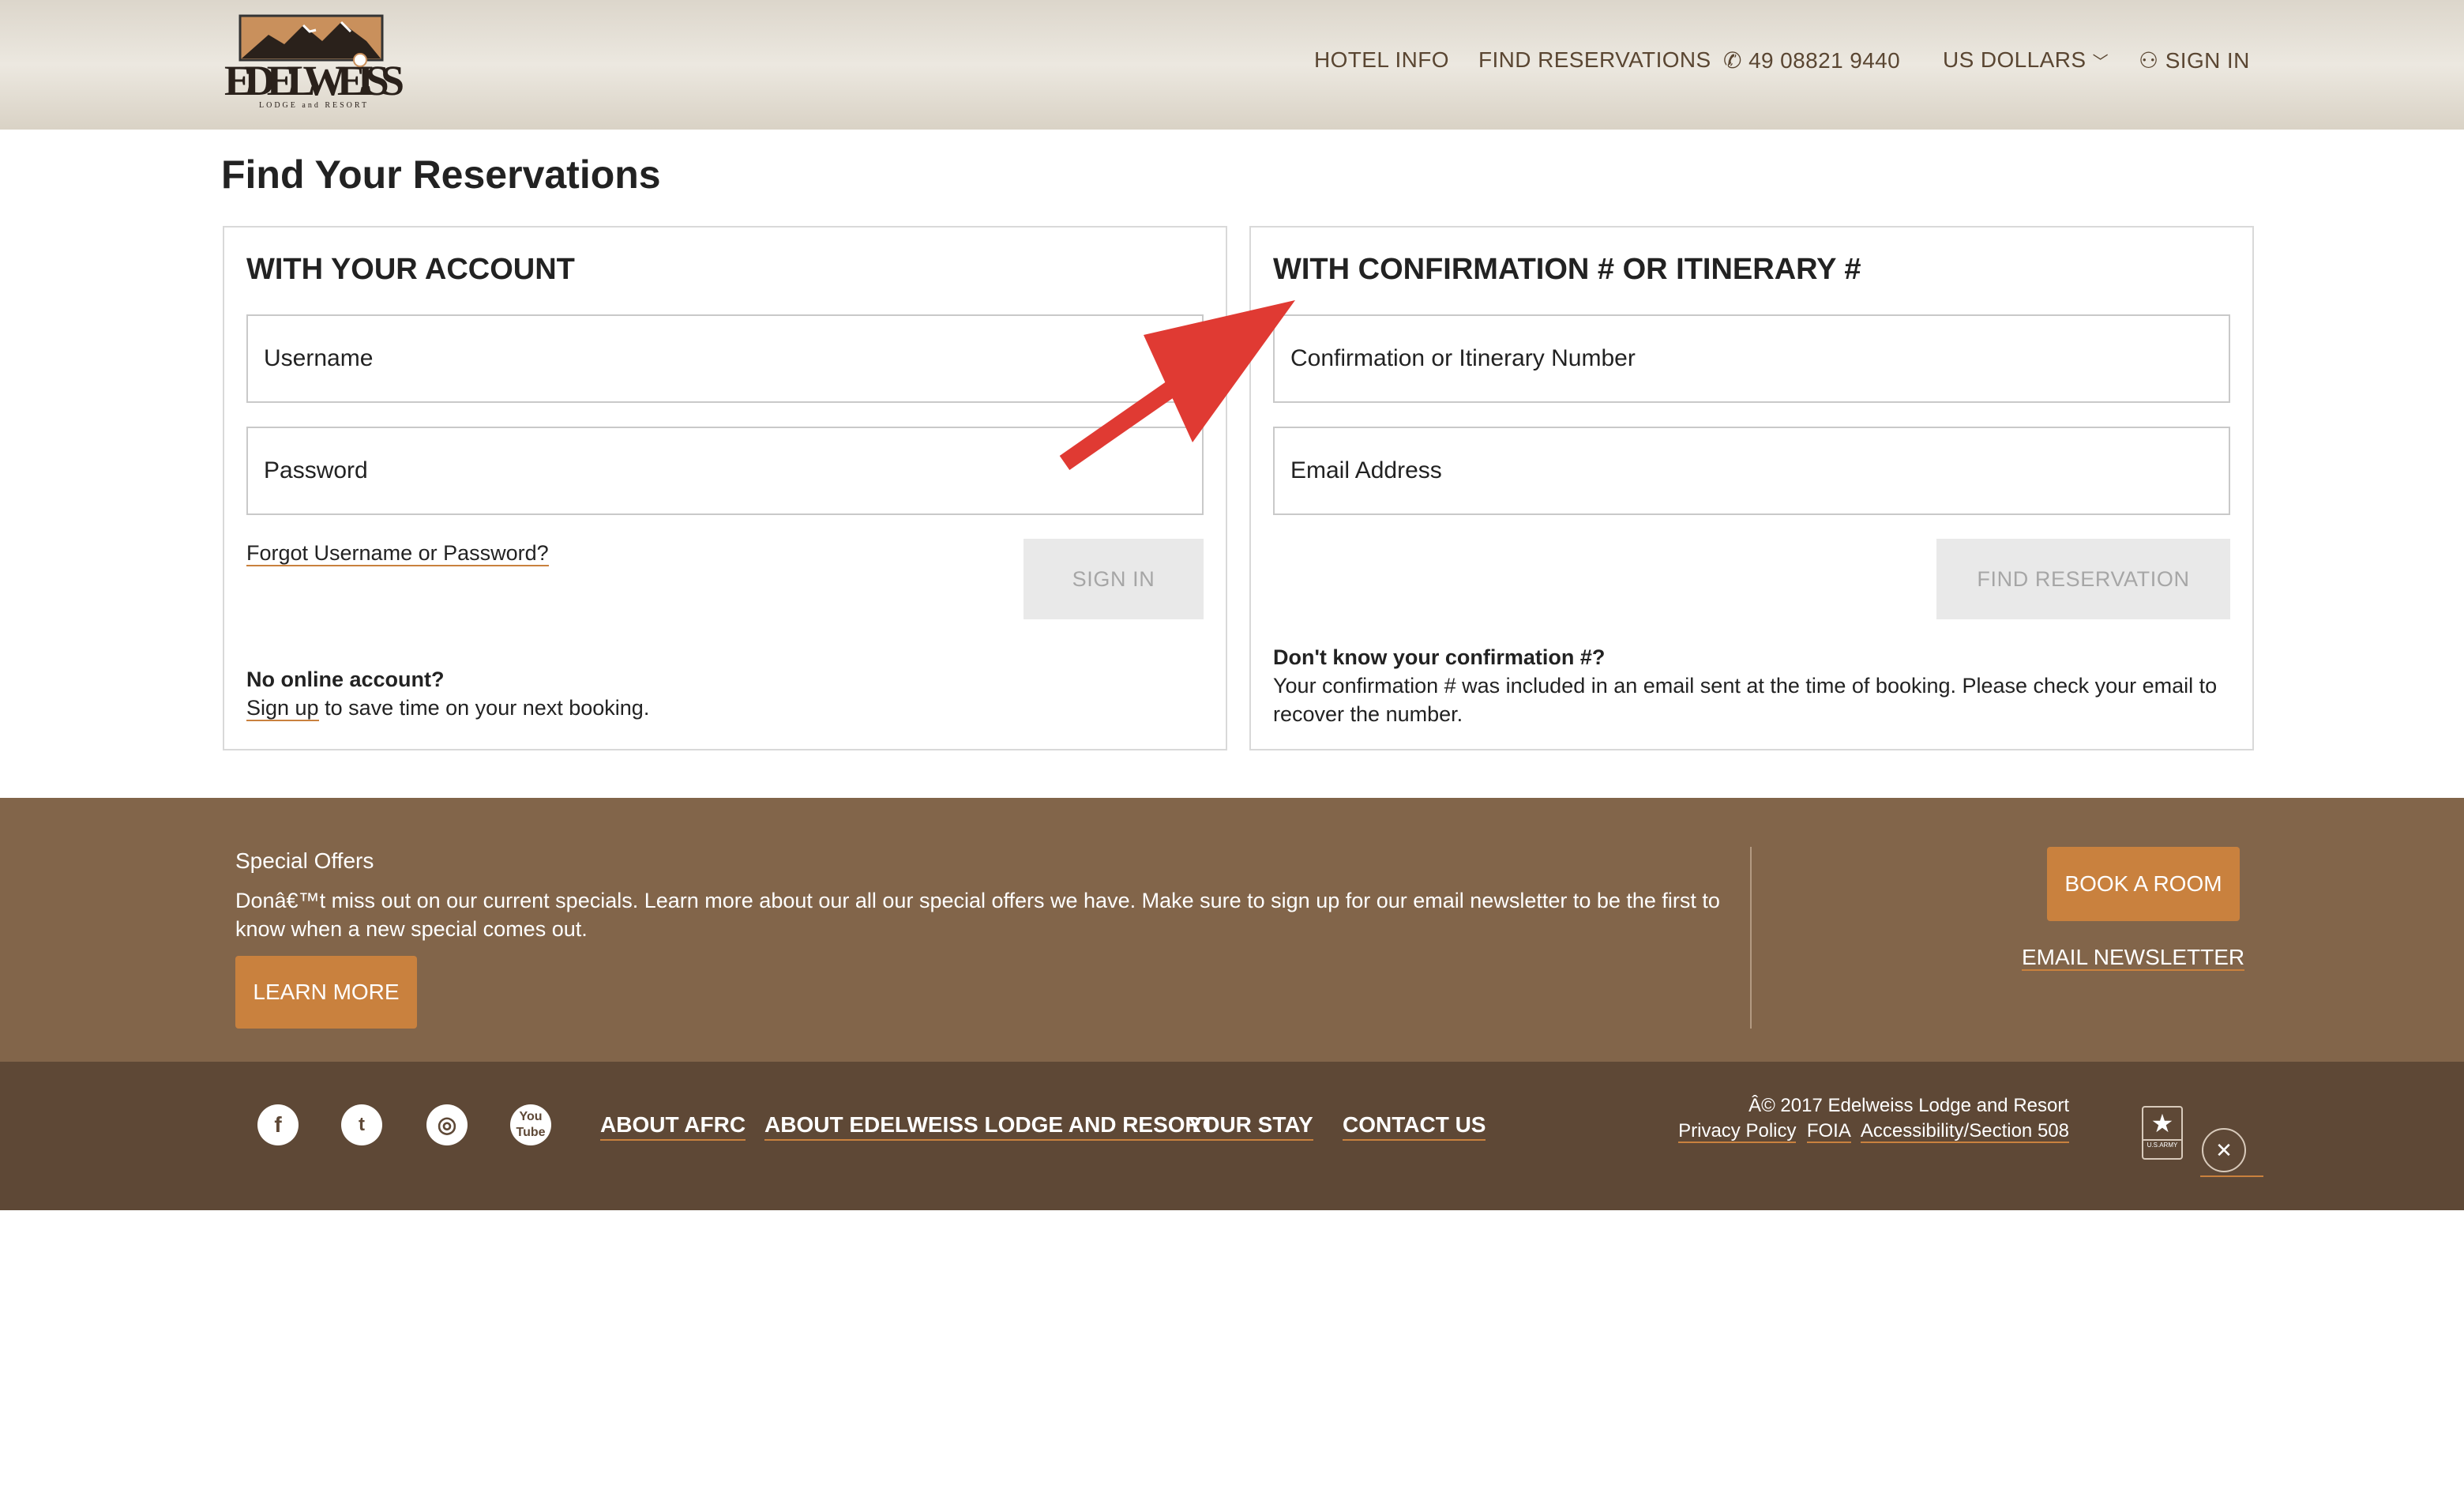  I want to click on privacy-policy-link: Privacy Policy, so click(1737, 1131).